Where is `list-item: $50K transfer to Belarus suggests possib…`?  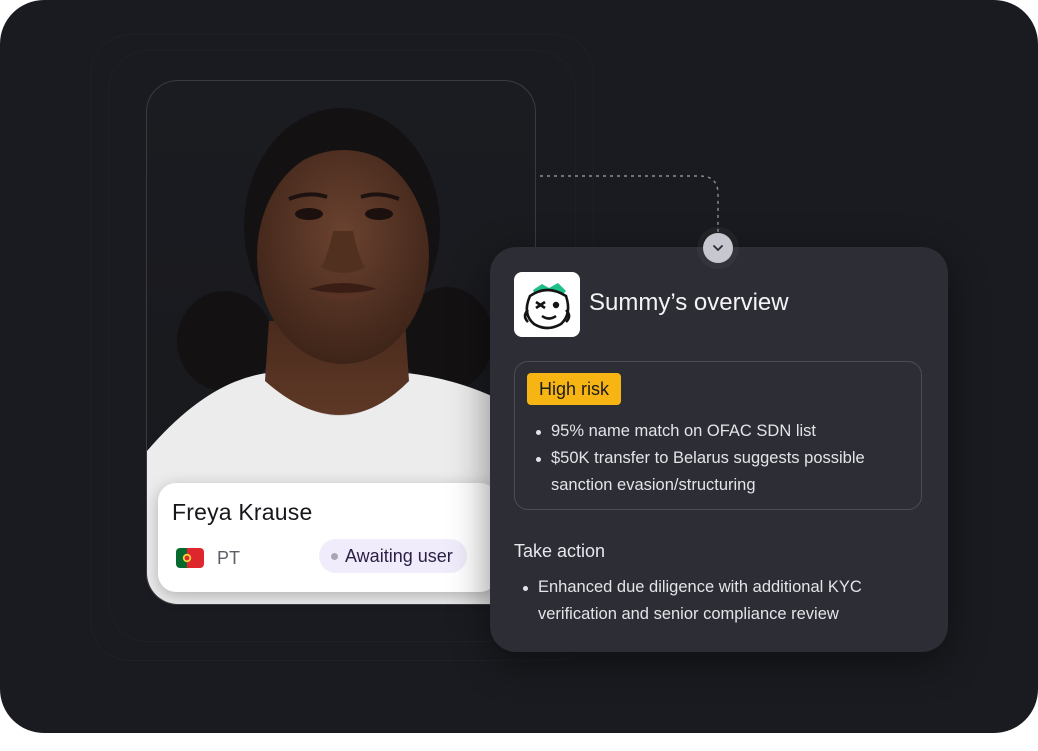
list-item: $50K transfer to Belarus suggests possib… is located at coordinates (717, 472).